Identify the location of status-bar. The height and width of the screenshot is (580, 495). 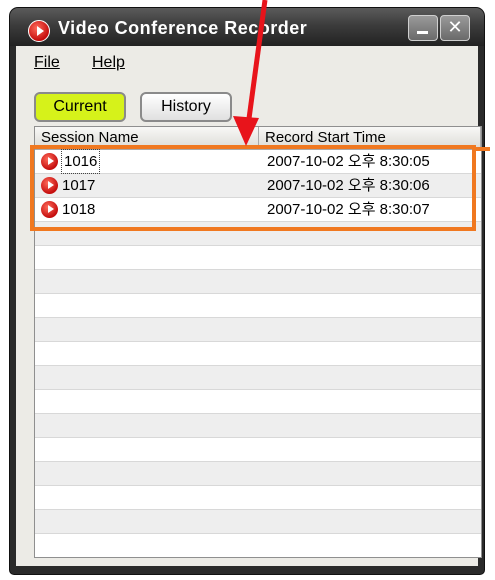
(247, 564).